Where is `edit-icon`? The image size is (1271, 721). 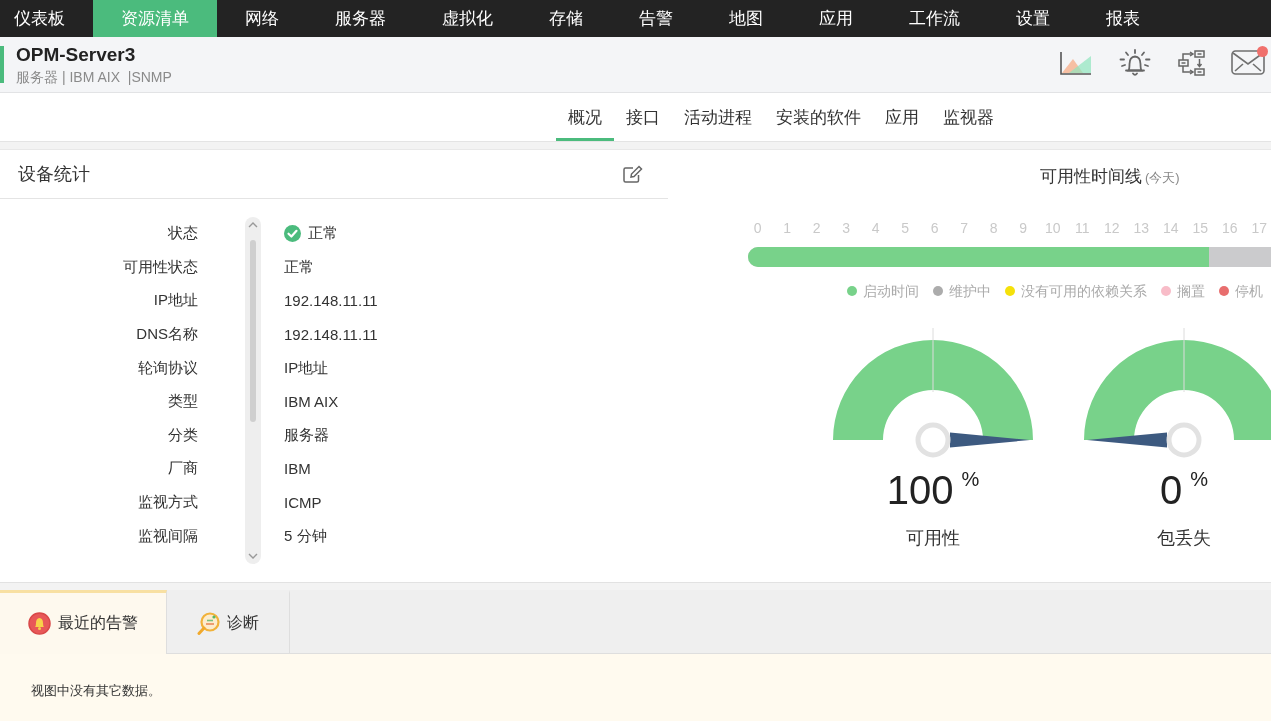 edit-icon is located at coordinates (633, 174).